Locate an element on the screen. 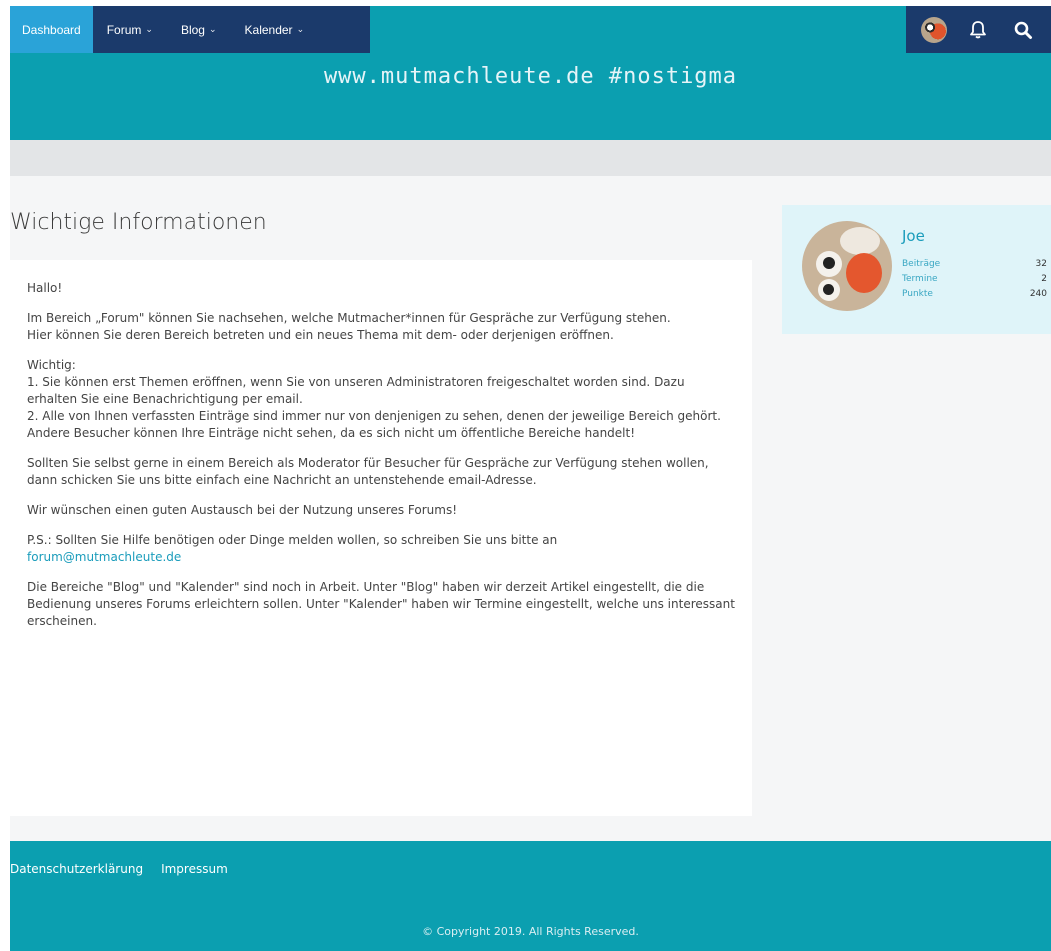  nav-forum-label: Forum is located at coordinates (124, 29).